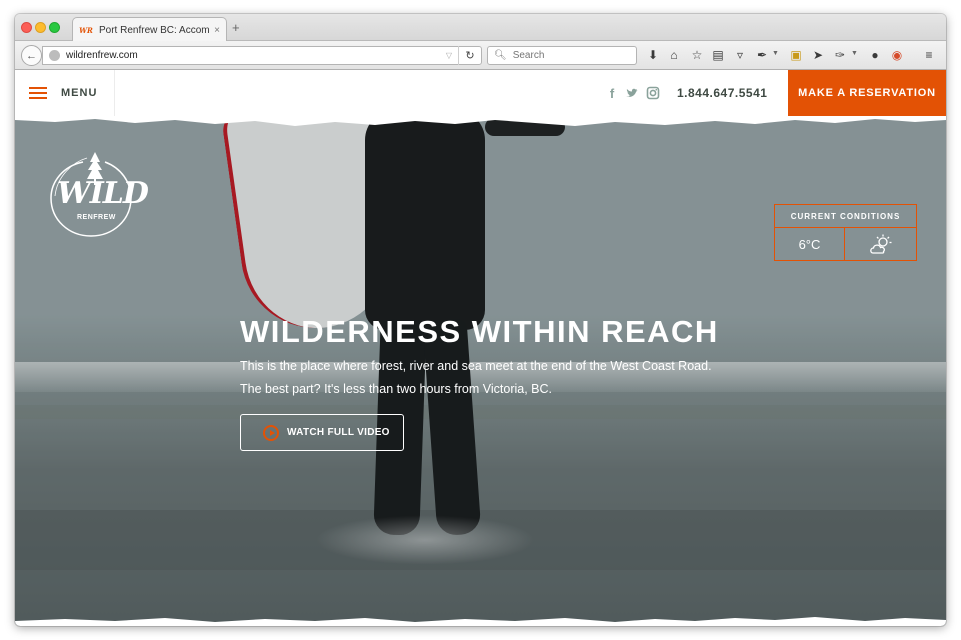  Describe the element at coordinates (740, 55) in the screenshot. I see `pocket-icon: ▿` at that location.